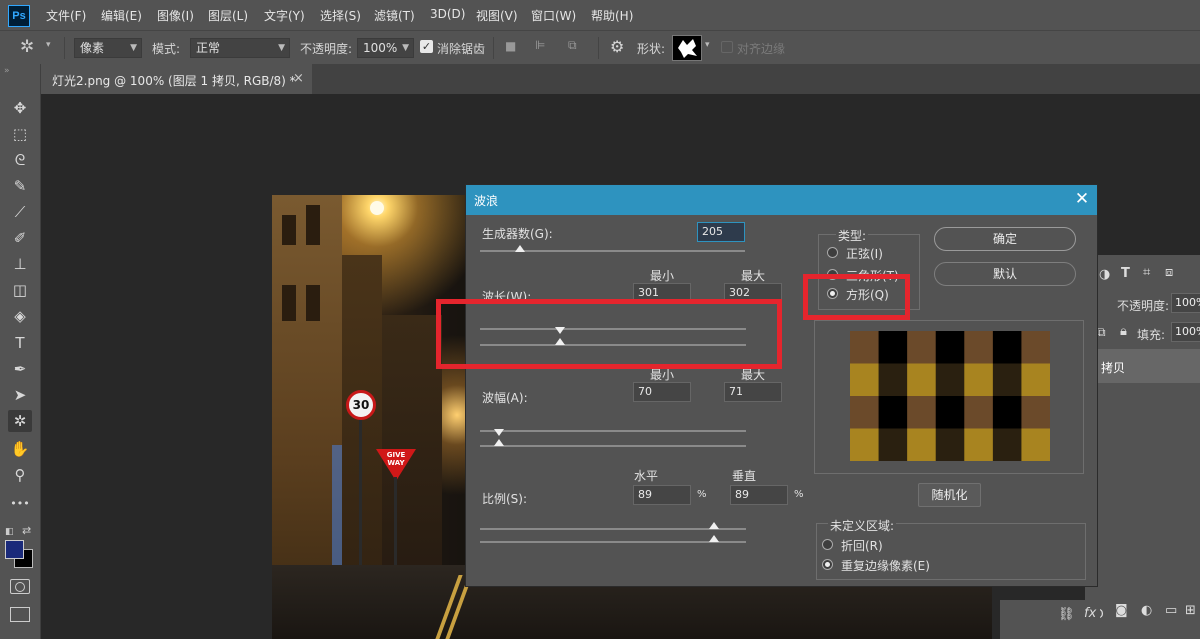  I want to click on street-lamp, so click(377, 208).